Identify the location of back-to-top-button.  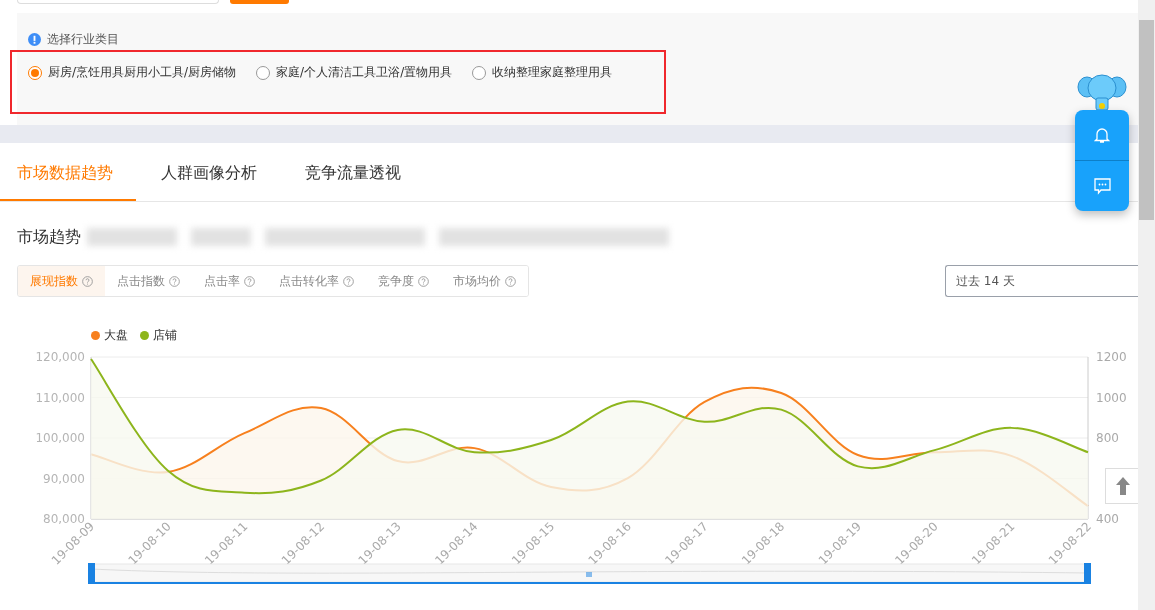
(1121, 486).